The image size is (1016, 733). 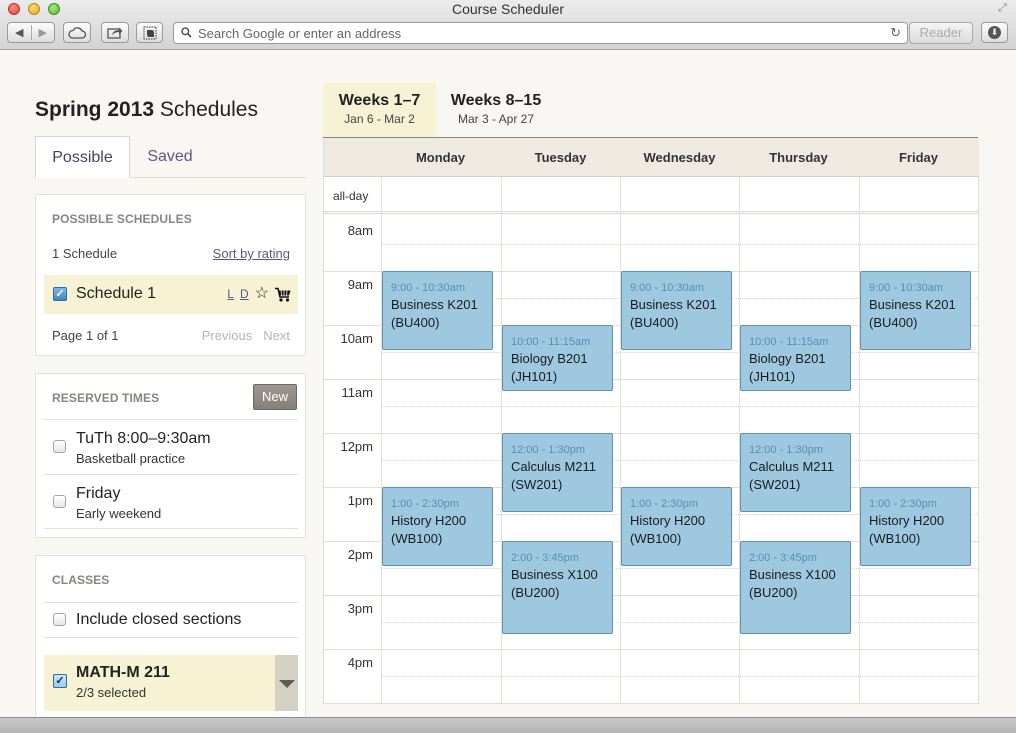 I want to click on week-tab-title: Weeks 8–15, so click(x=496, y=100).